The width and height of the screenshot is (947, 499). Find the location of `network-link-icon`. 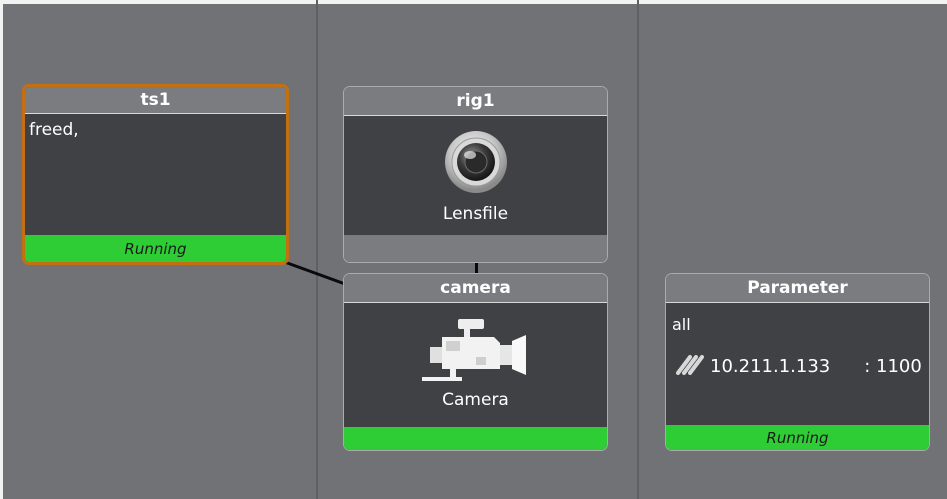

network-link-icon is located at coordinates (691, 366).